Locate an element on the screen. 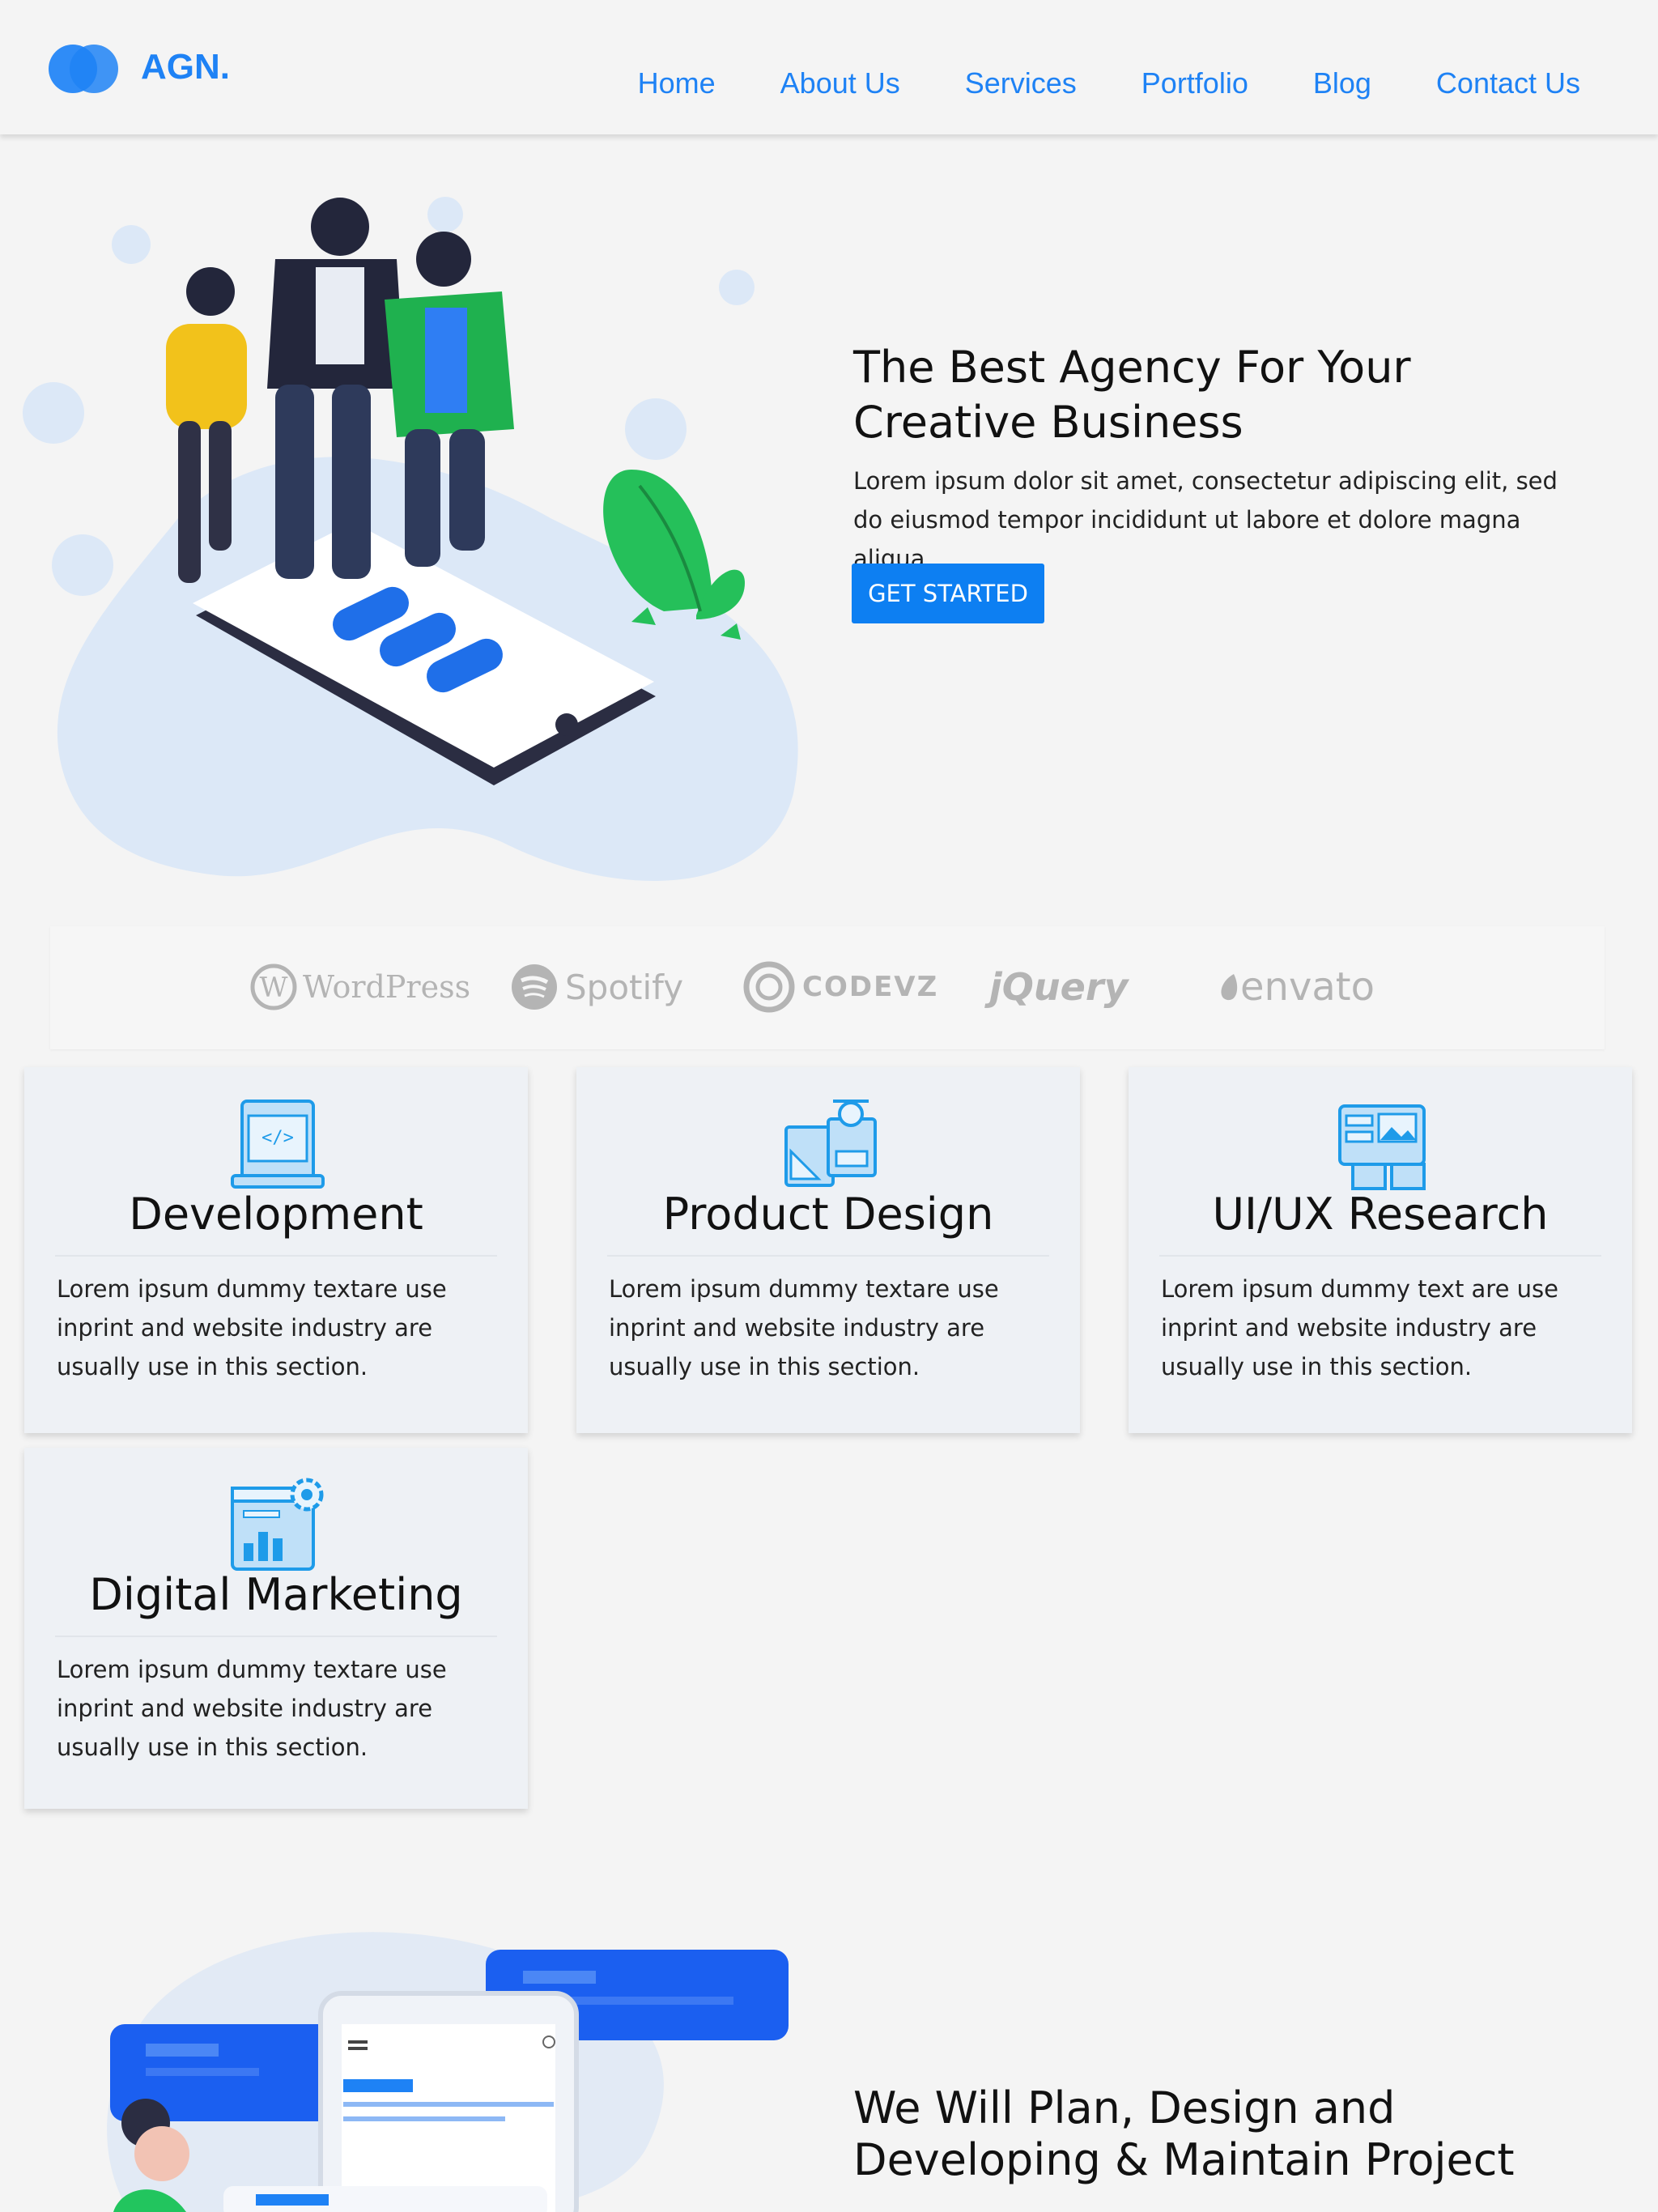 This screenshot has width=1658, height=2212. service-title: UI/UX Research is located at coordinates (1380, 1214).